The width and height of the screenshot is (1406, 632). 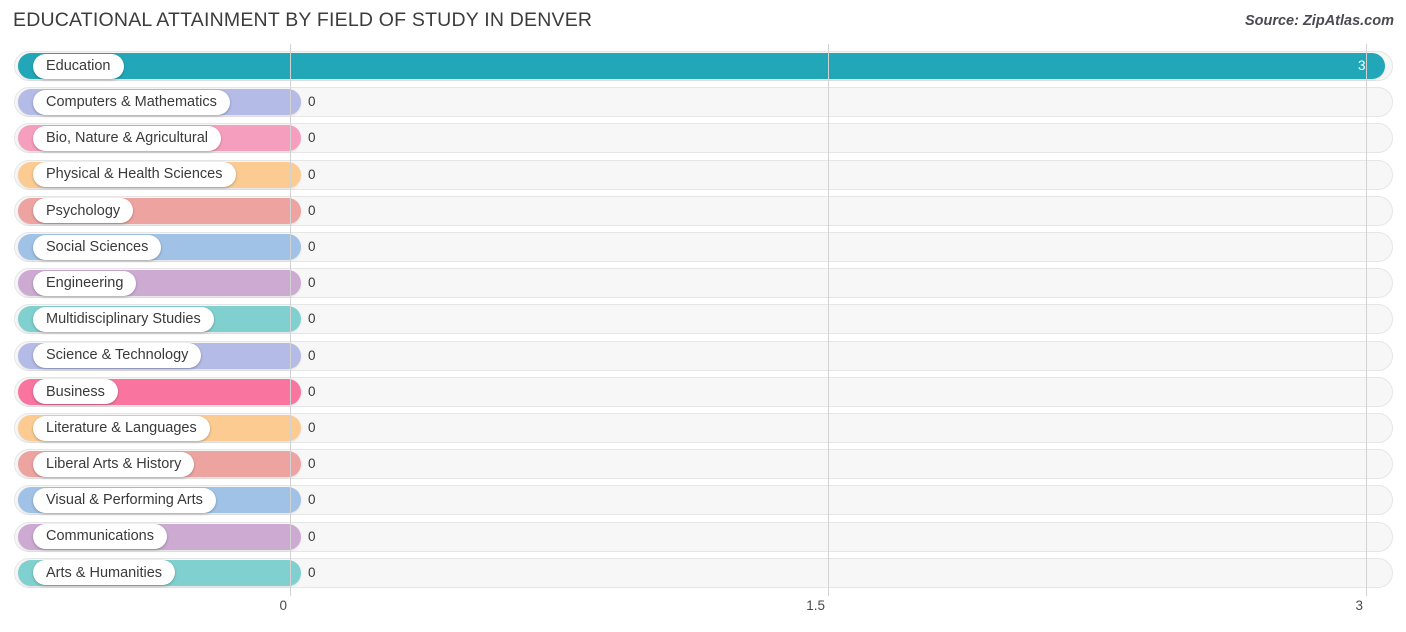 I want to click on bar-row: Multidisciplinary Studies 0, so click(x=703, y=319).